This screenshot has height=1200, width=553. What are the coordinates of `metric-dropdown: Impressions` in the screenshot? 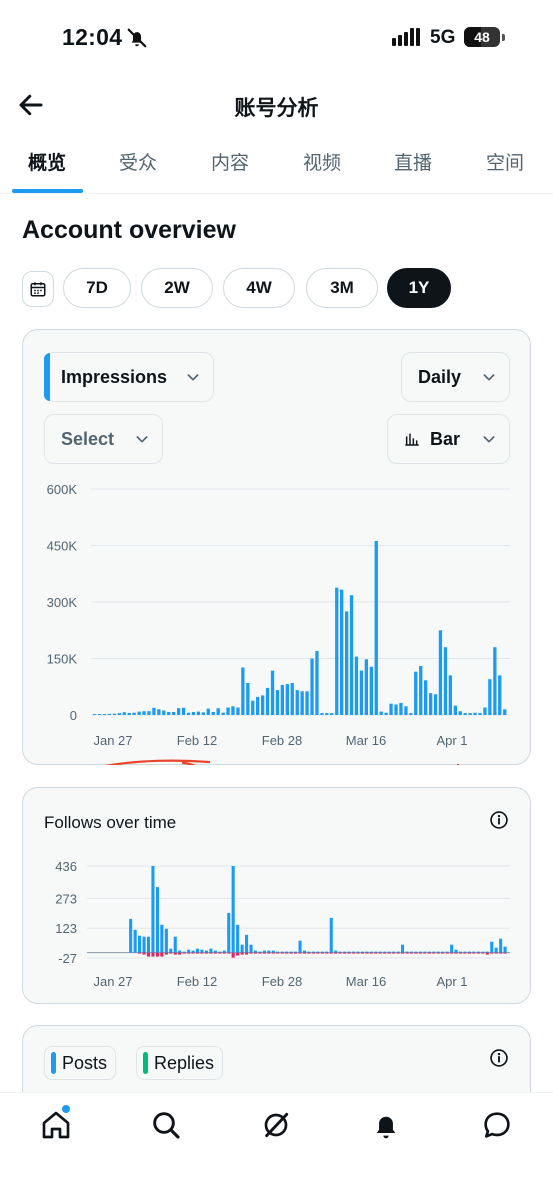 It's located at (129, 377).